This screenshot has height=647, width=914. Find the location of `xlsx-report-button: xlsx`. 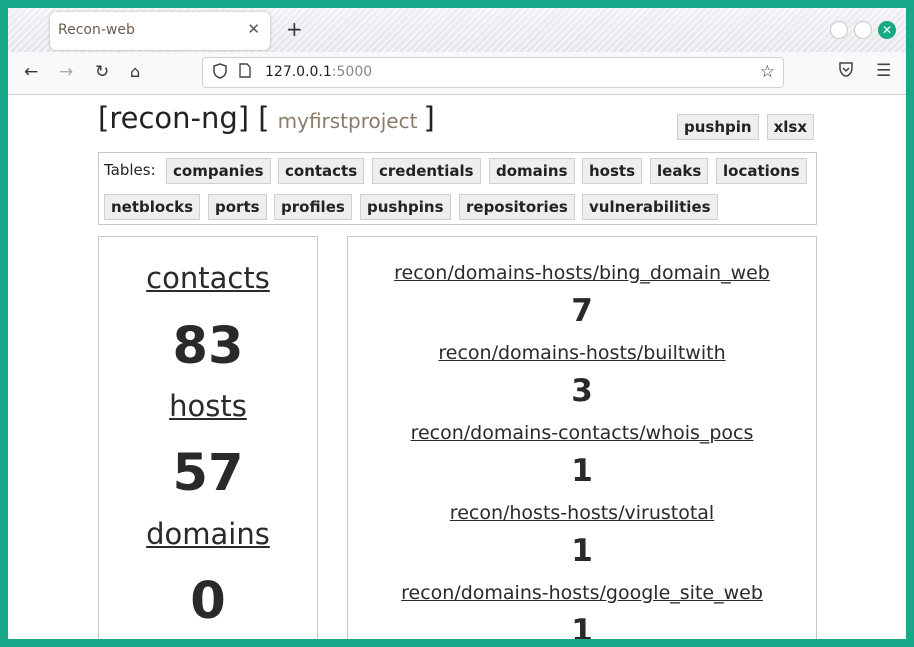

xlsx-report-button: xlsx is located at coordinates (790, 127).